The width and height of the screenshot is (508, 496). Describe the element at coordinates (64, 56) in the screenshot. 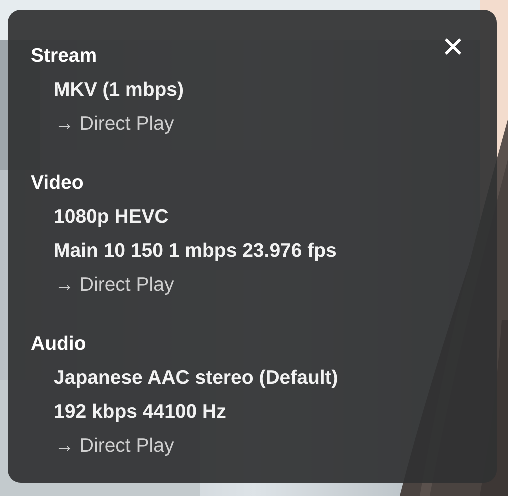

I see `section-heading: Stream` at that location.